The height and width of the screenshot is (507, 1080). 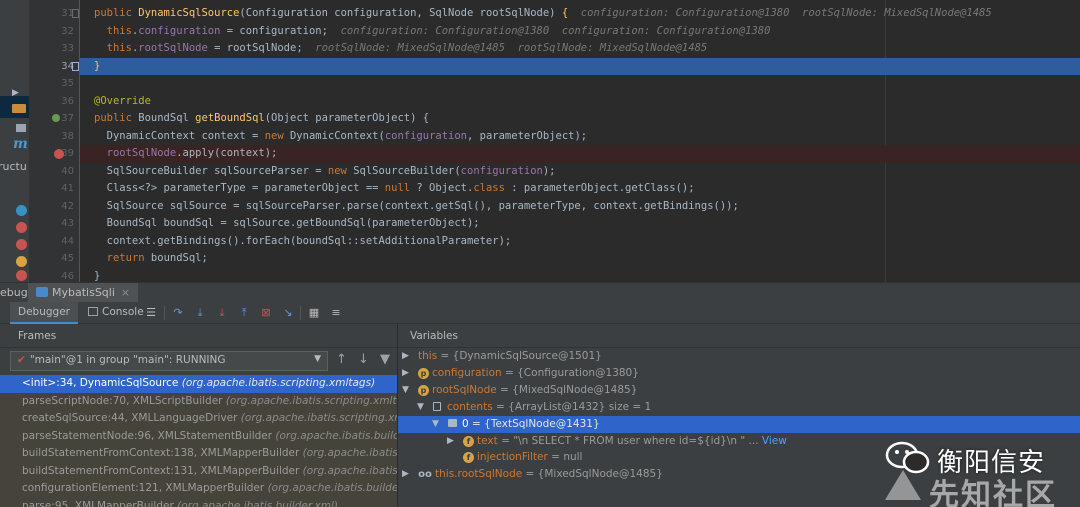 I want to click on editor-gutter: 31 32 33 34 35 36 37 38 39 40 41 42 43 44 45 46, so click(x=55, y=141).